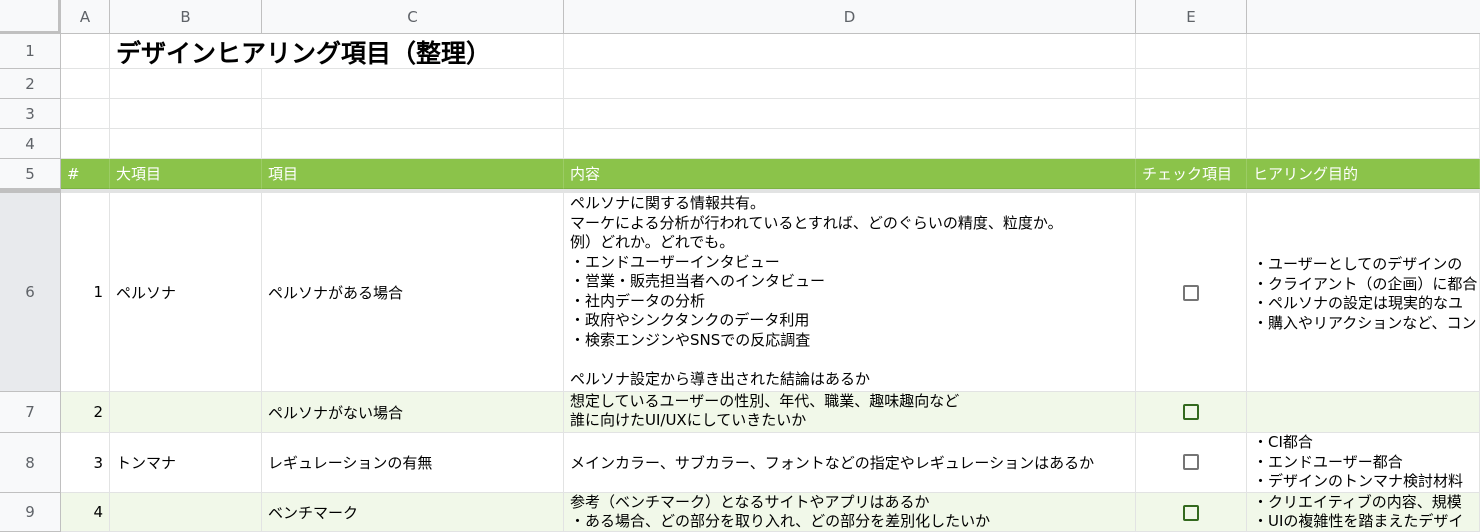  Describe the element at coordinates (850, 174) in the screenshot. I see `table-header-content: 内容` at that location.